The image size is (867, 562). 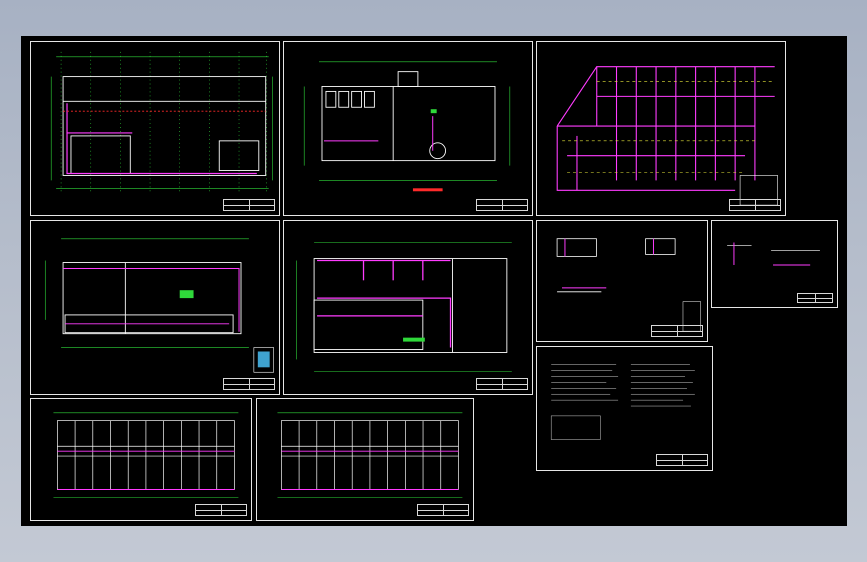 I want to click on sheet-notes-drawing, so click(x=622, y=402).